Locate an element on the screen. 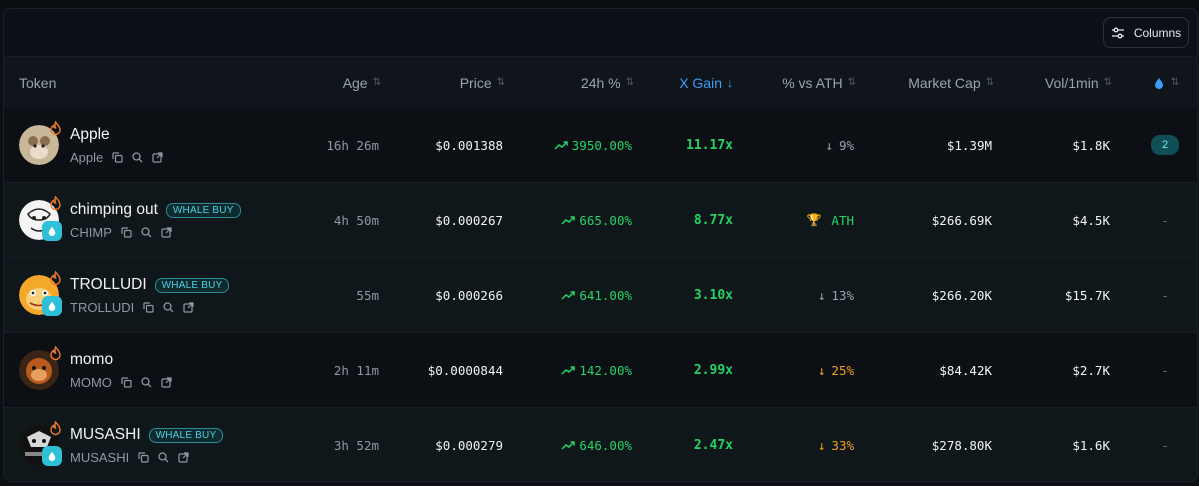 The image size is (1199, 486). token-name: momo is located at coordinates (91, 360).